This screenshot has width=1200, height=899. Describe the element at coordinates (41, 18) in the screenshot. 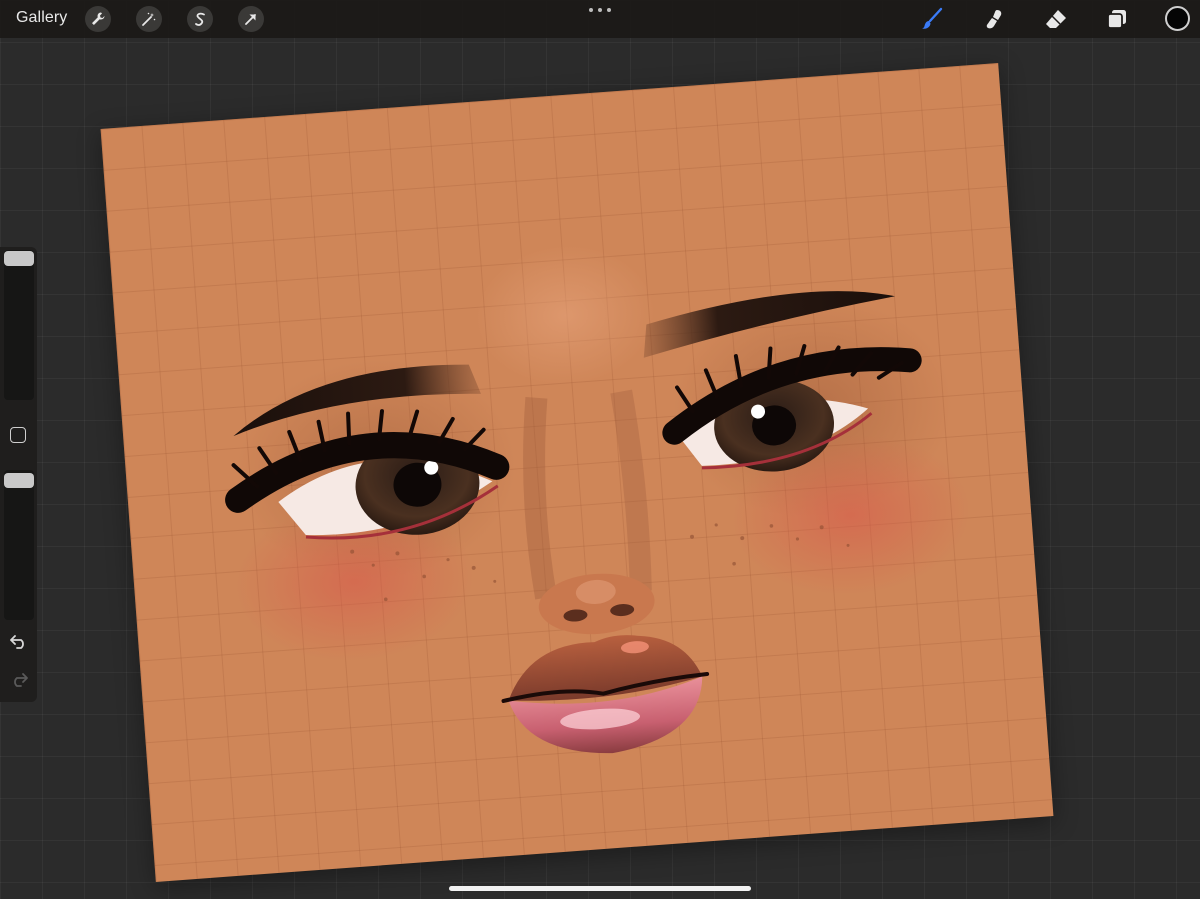

I see `gallery-button: Gallery` at that location.